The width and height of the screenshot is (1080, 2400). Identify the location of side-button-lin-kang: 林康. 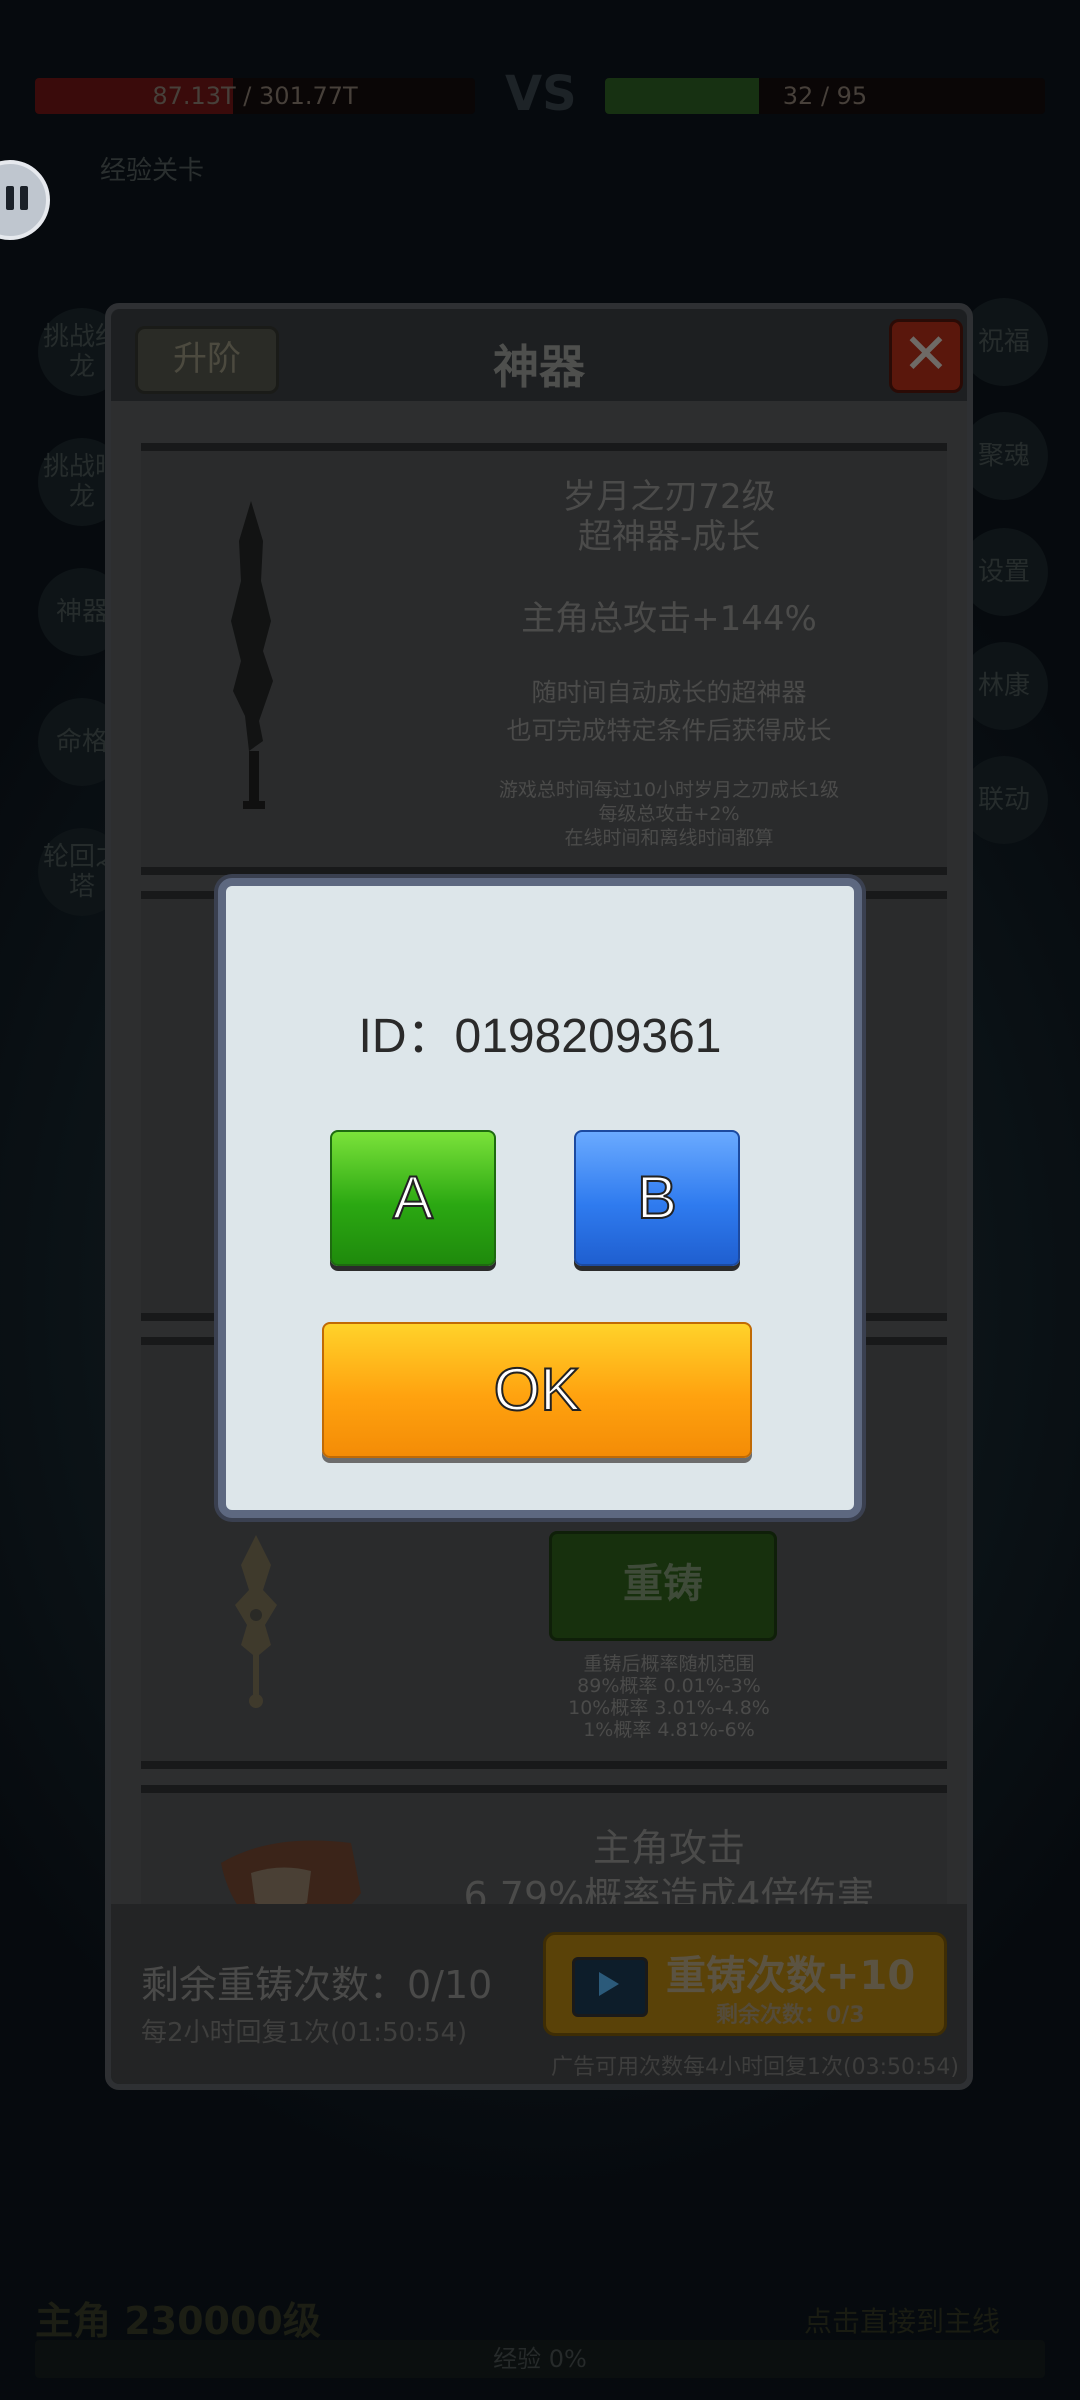
(1004, 686).